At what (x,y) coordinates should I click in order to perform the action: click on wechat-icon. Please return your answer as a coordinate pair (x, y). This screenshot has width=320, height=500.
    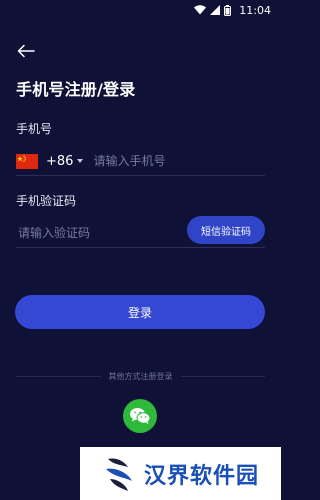
    Looking at the image, I should click on (140, 416).